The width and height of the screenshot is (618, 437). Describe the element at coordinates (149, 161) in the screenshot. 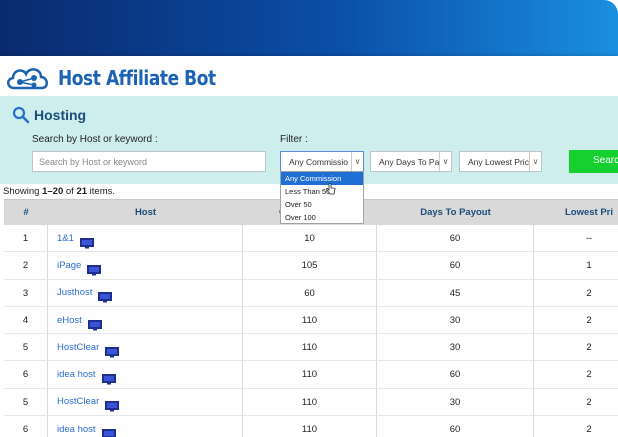

I see `search-input: Search by Host or keyword` at that location.